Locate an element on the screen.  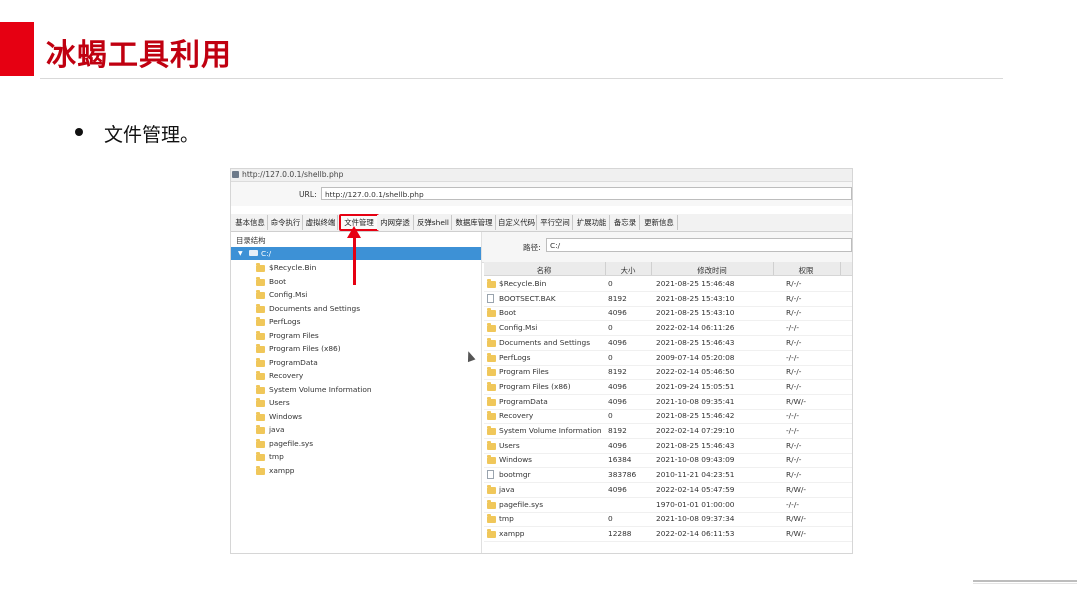
column-header: 修改时间 is located at coordinates (712, 270).